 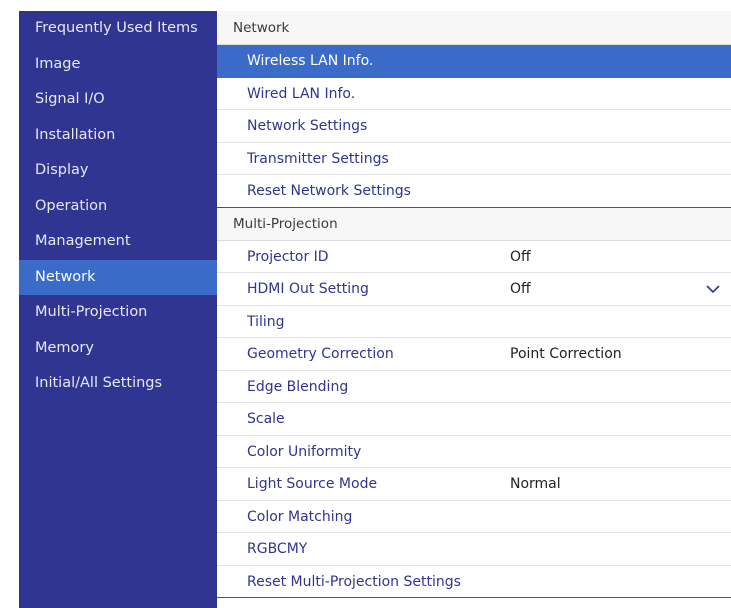 What do you see at coordinates (474, 28) in the screenshot?
I see `group-header-network: Network` at bounding box center [474, 28].